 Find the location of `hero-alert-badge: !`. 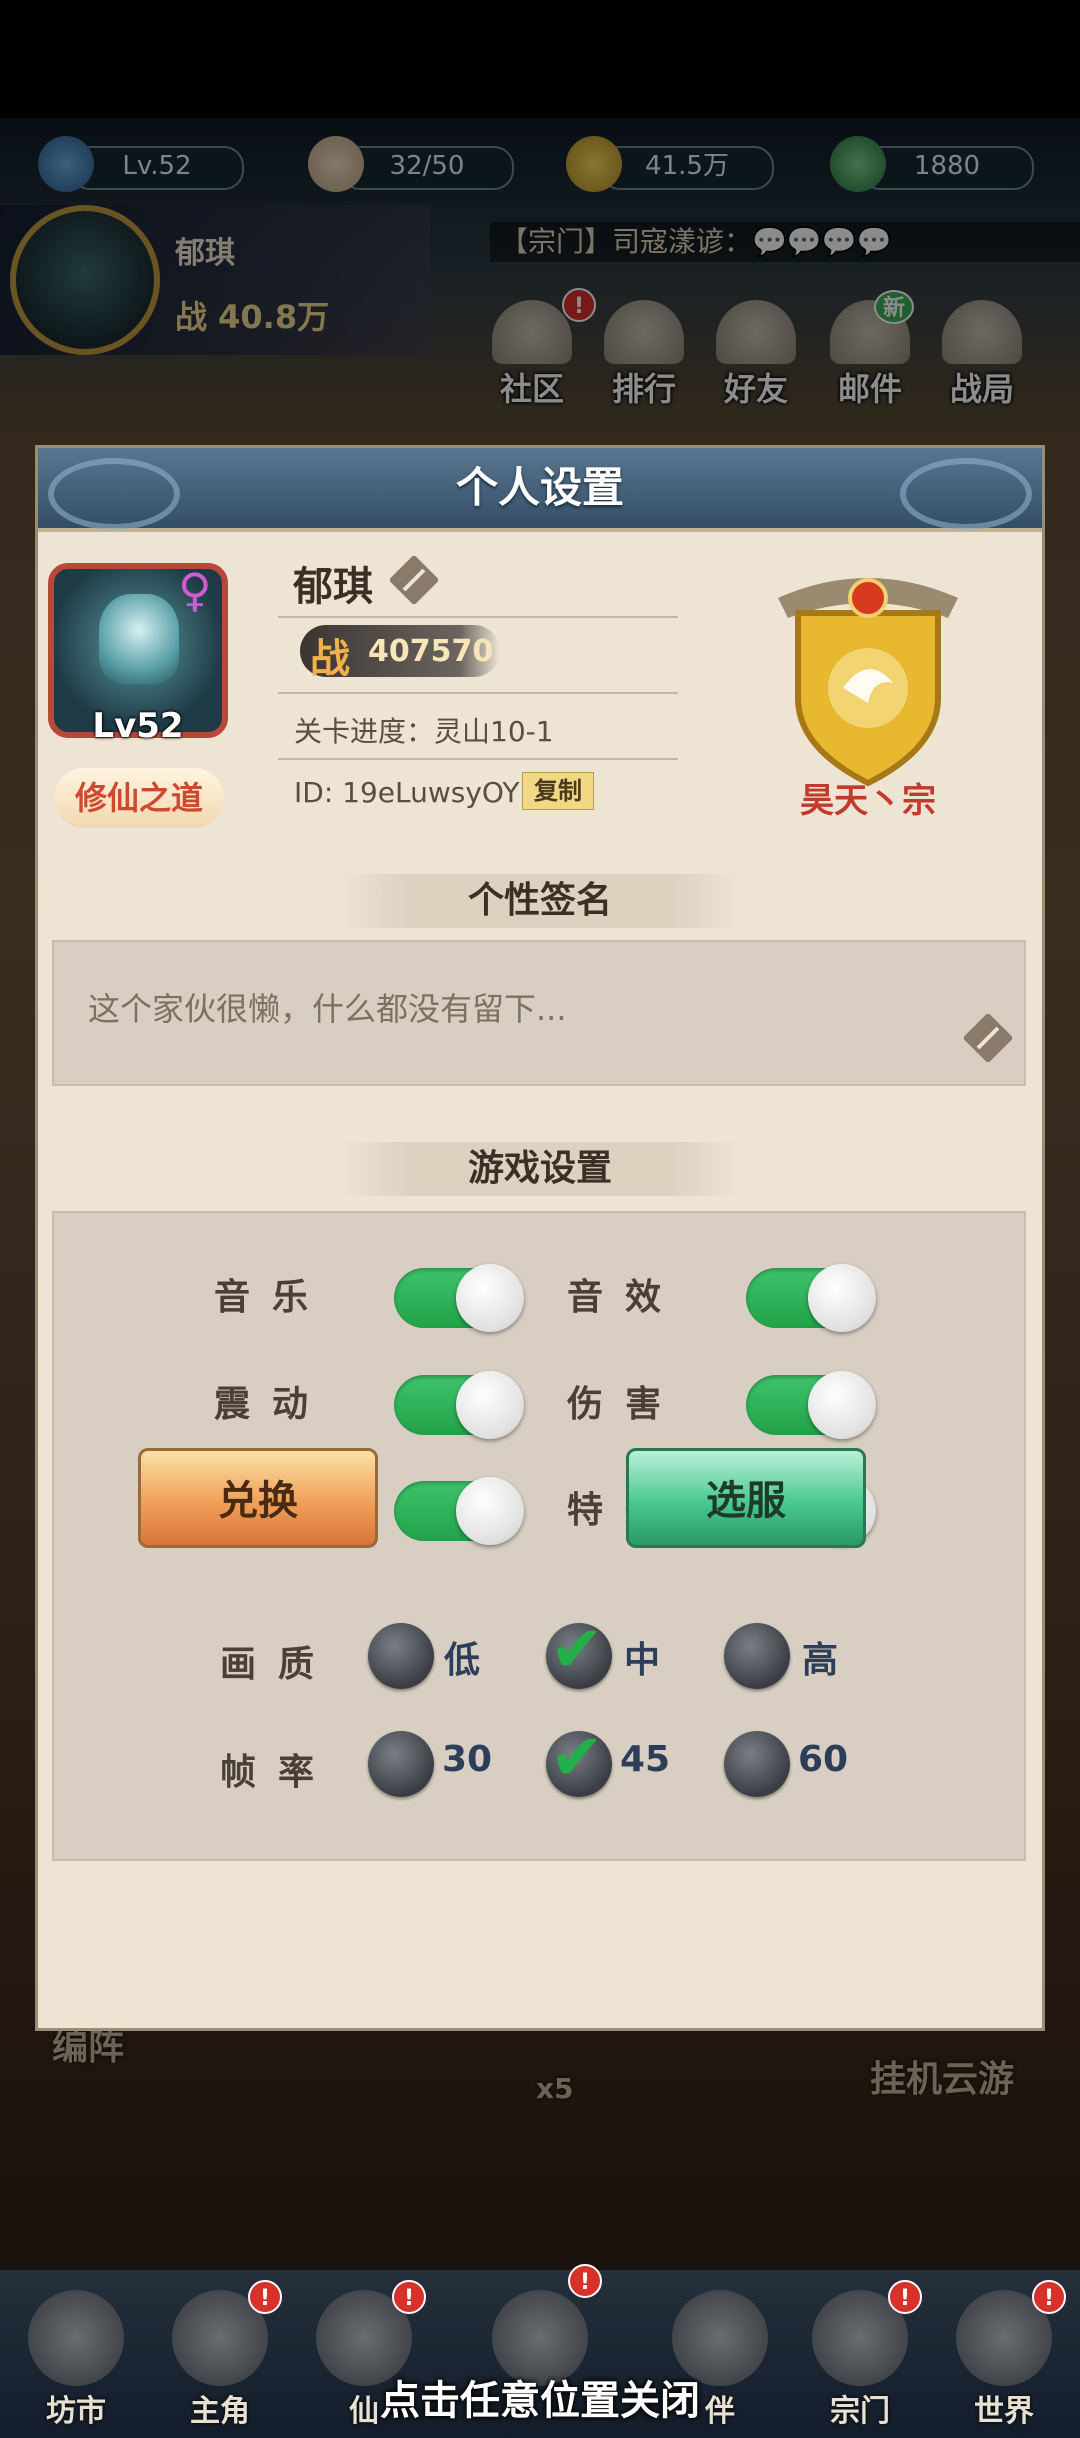

hero-alert-badge: ! is located at coordinates (265, 2297).